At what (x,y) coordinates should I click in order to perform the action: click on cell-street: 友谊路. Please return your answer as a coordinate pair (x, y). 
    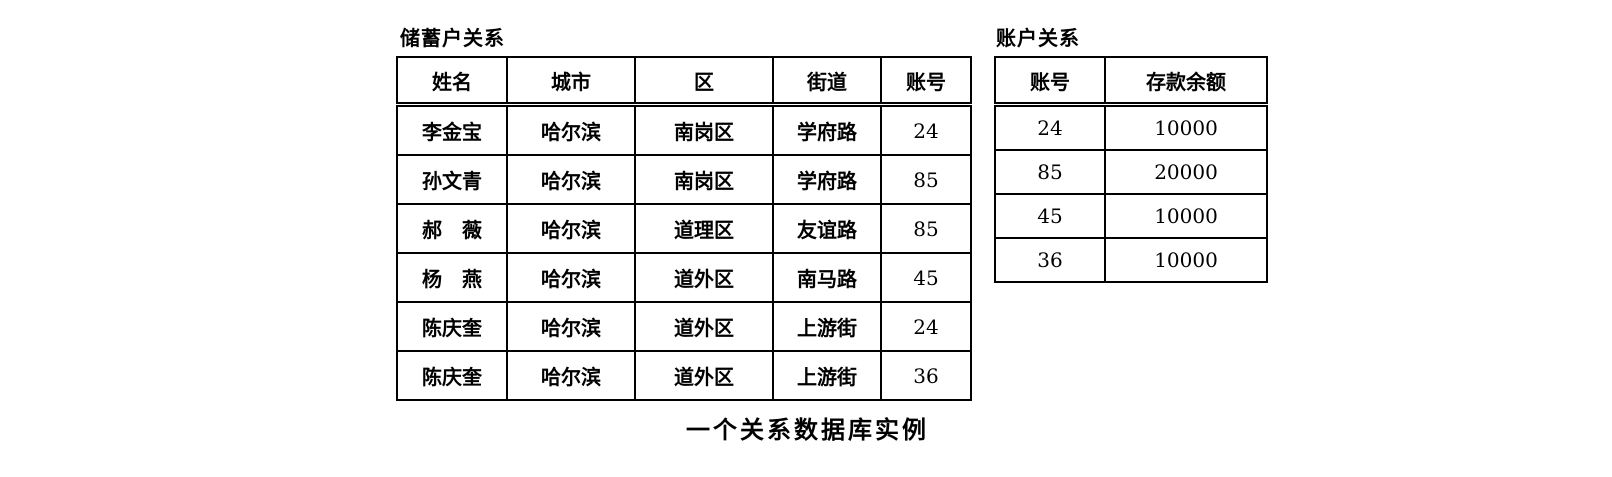
    Looking at the image, I should click on (827, 228).